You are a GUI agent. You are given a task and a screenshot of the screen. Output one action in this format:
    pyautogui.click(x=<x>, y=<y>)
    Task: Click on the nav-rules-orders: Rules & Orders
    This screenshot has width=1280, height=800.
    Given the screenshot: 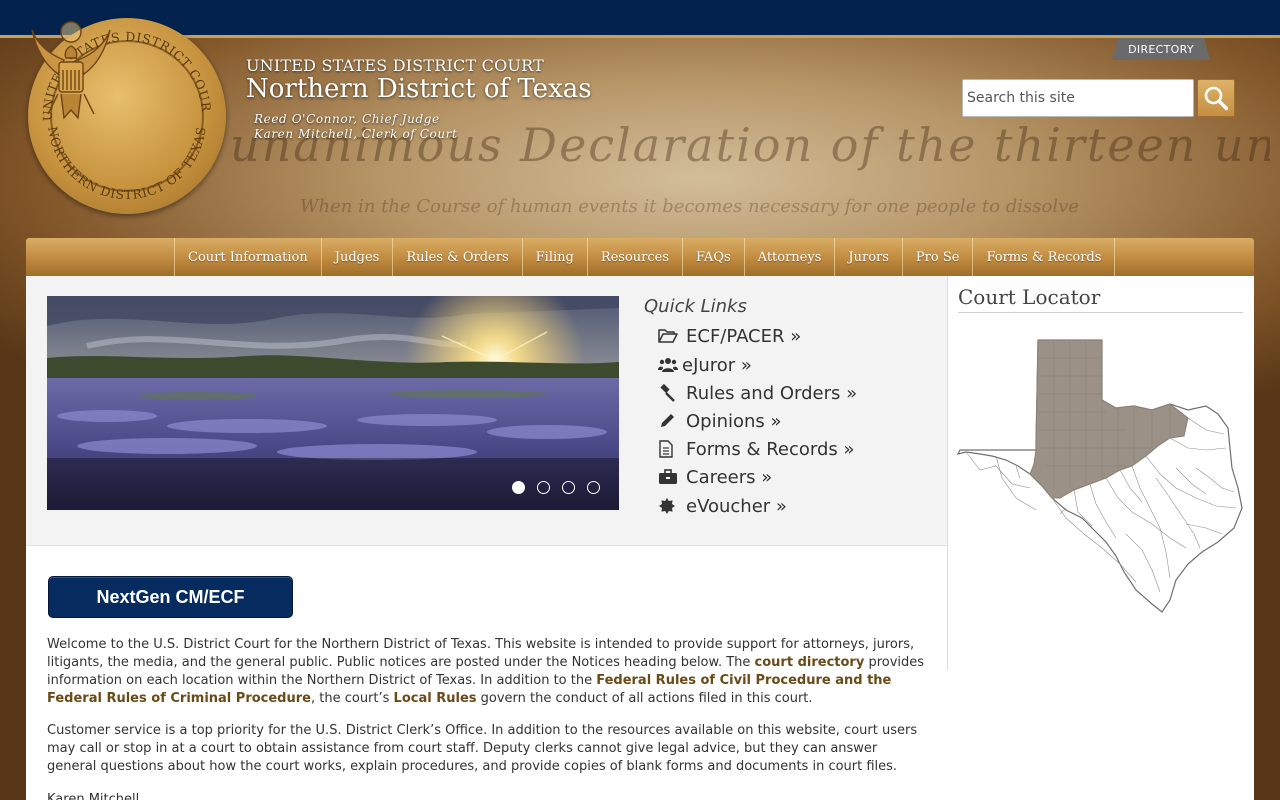 What is the action you would take?
    pyautogui.click(x=456, y=257)
    